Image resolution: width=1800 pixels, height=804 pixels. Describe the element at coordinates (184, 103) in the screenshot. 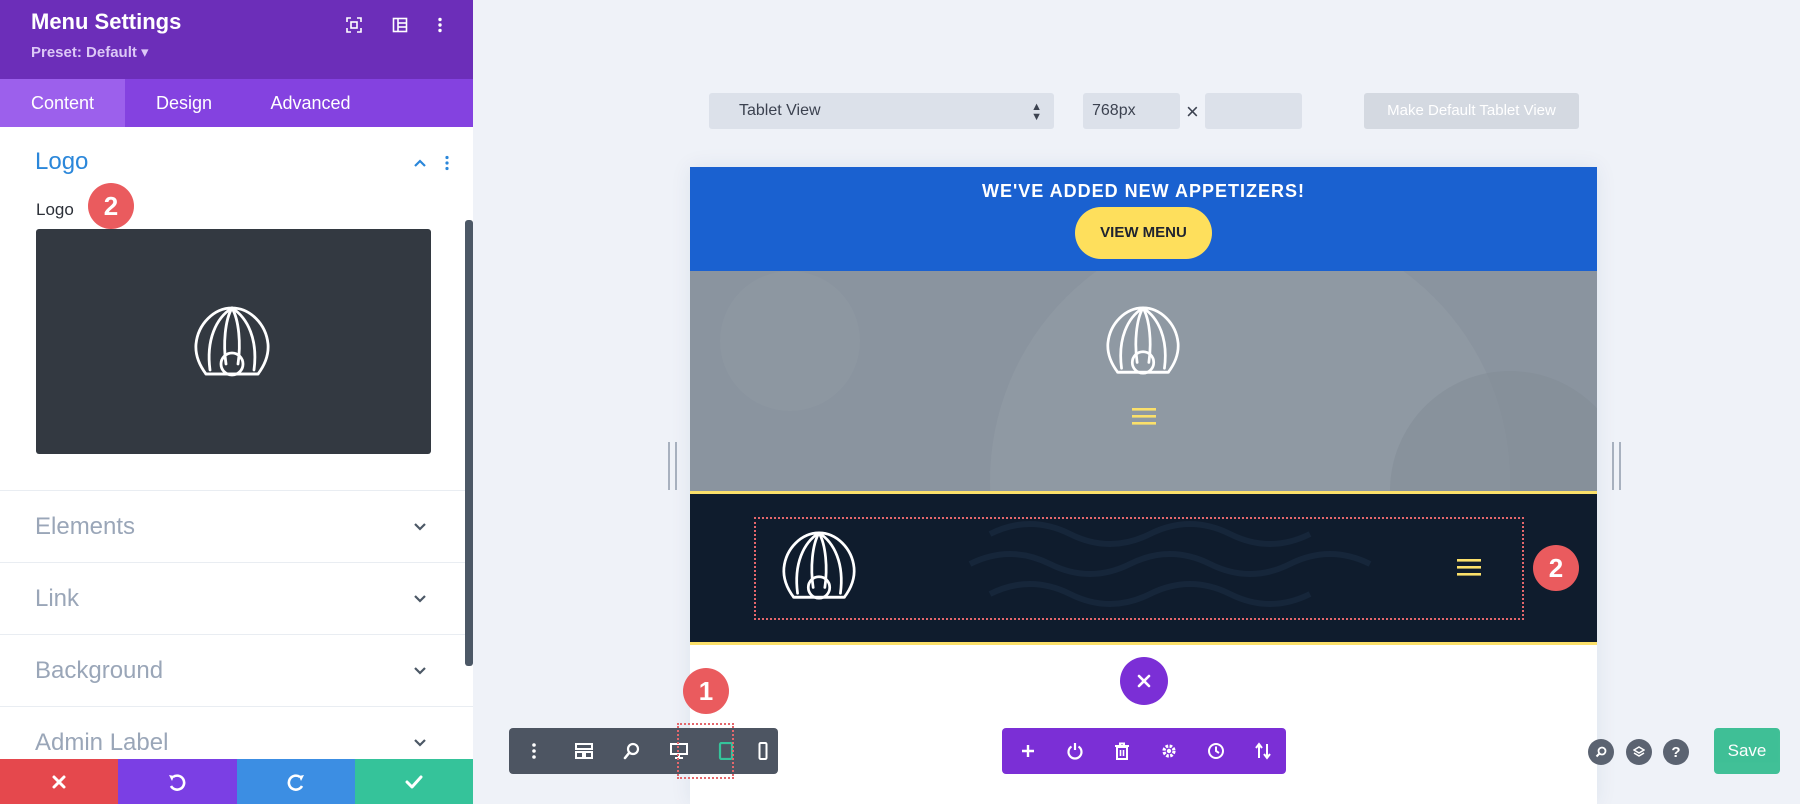

I see `tab-design: Design` at that location.